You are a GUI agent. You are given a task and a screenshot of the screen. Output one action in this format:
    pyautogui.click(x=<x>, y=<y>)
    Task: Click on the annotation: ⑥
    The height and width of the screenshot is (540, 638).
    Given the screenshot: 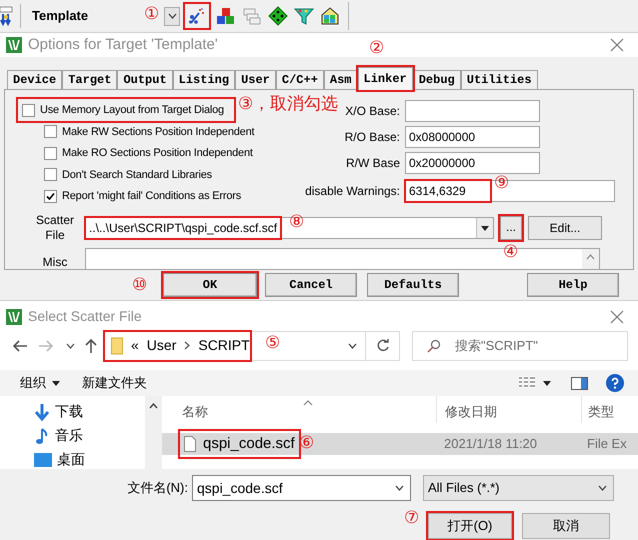 What is the action you would take?
    pyautogui.click(x=306, y=443)
    